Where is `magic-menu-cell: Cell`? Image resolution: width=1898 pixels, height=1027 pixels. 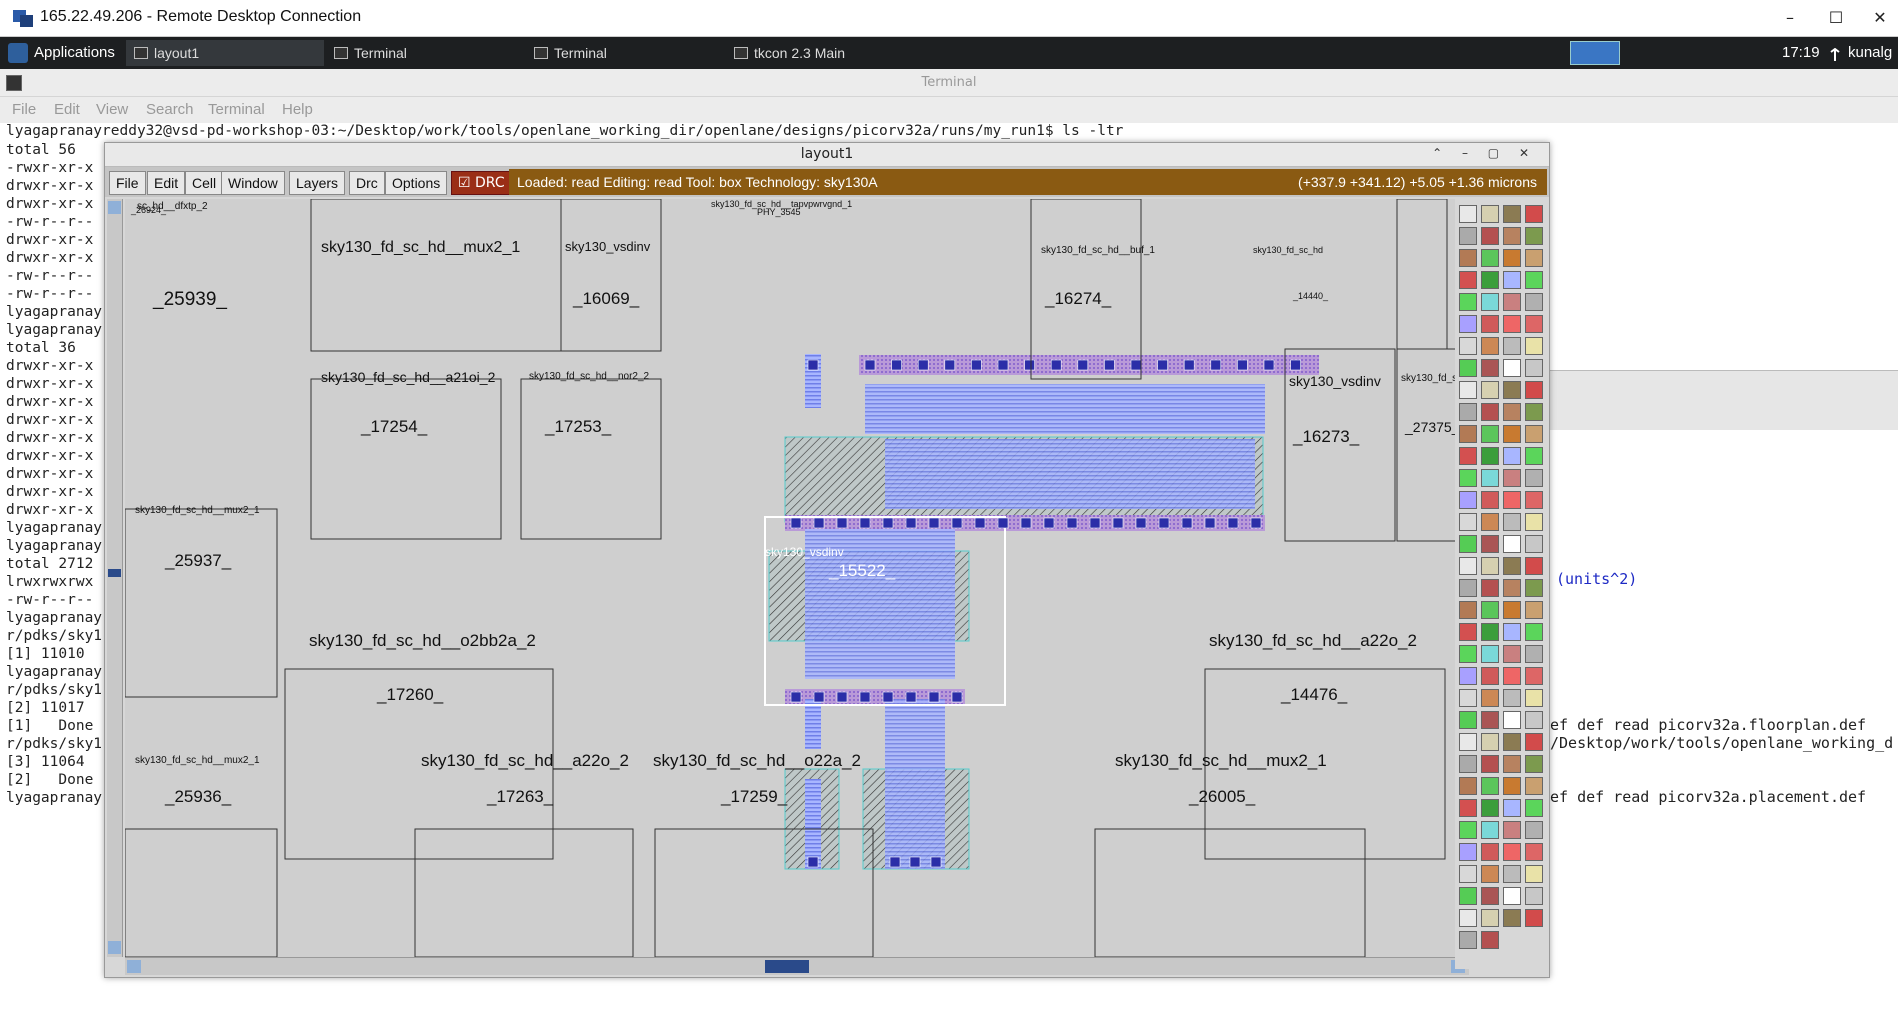 magic-menu-cell: Cell is located at coordinates (204, 183).